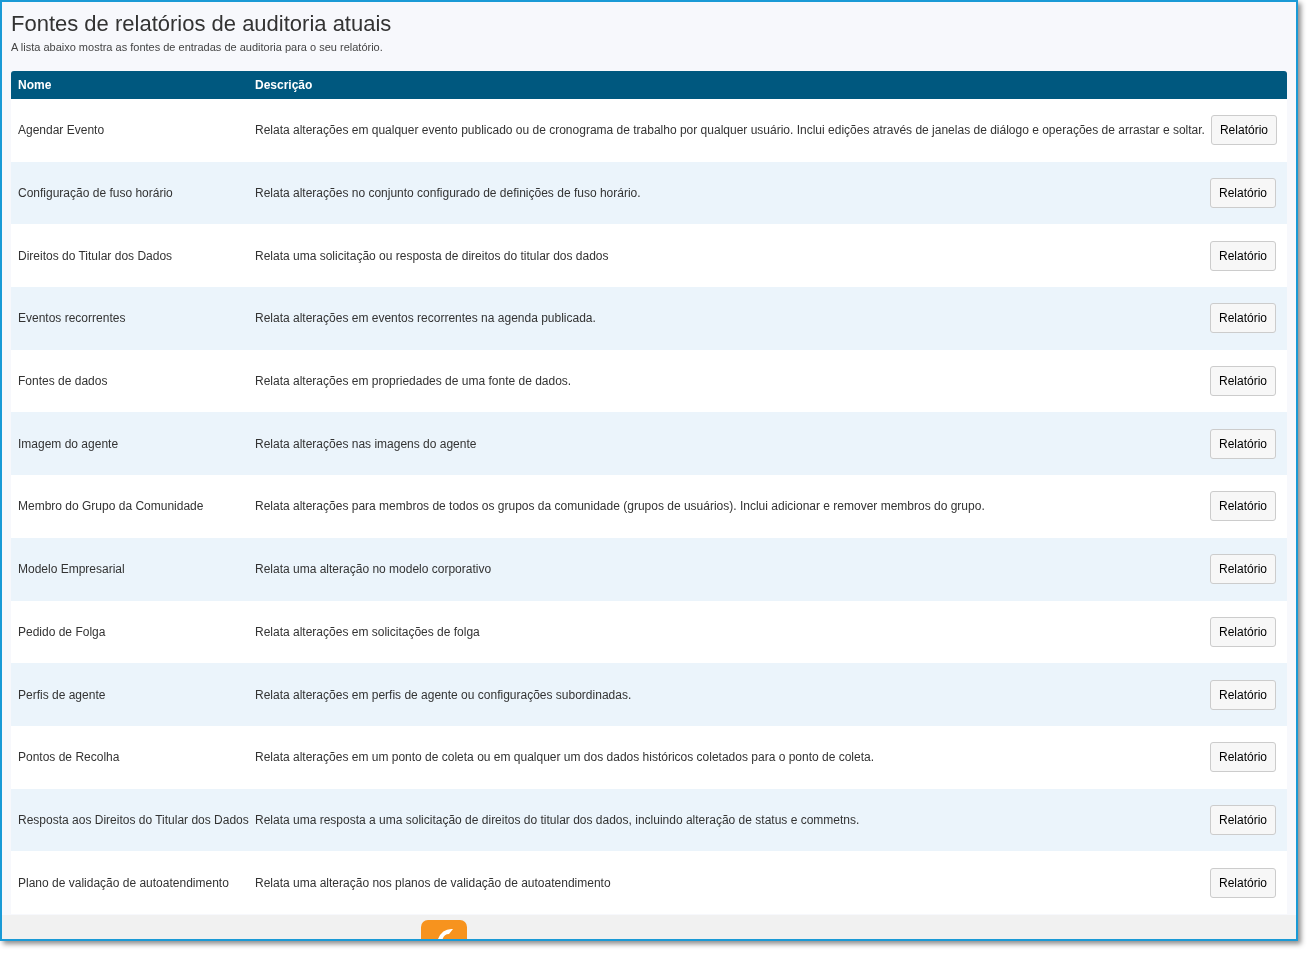  Describe the element at coordinates (71, 570) in the screenshot. I see `table-cell-text: Modelo Empresarial` at that location.